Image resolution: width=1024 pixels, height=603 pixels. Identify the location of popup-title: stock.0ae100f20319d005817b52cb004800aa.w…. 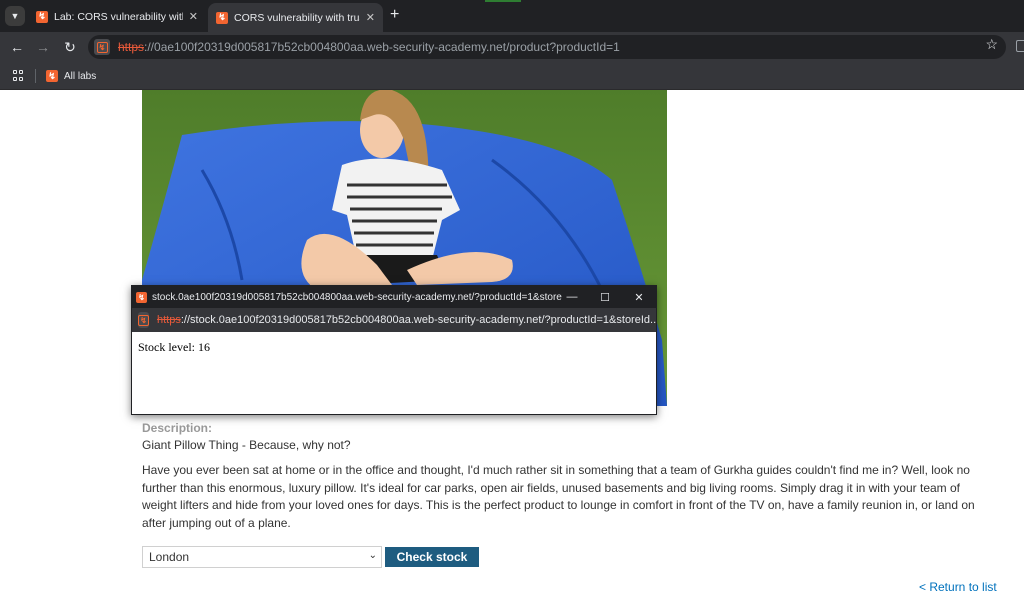
(357, 297).